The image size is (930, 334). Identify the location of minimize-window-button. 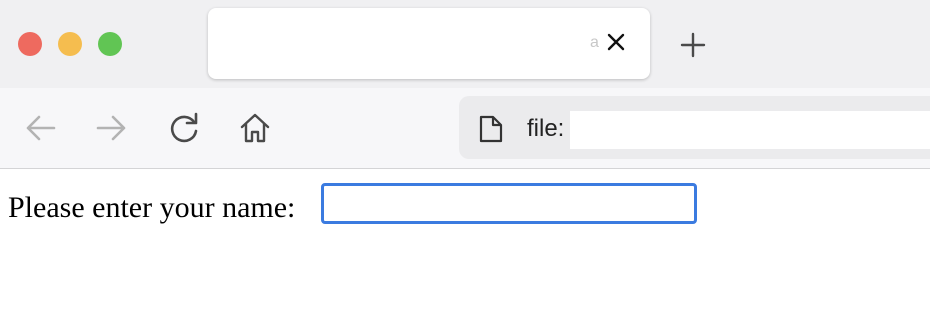
(70, 44).